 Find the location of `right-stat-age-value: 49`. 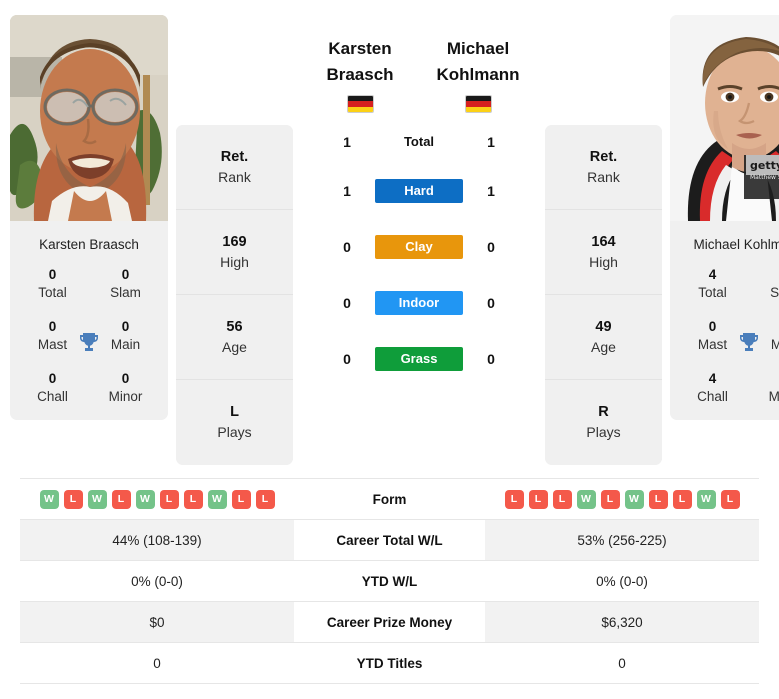

right-stat-age-value: 49 is located at coordinates (603, 326).